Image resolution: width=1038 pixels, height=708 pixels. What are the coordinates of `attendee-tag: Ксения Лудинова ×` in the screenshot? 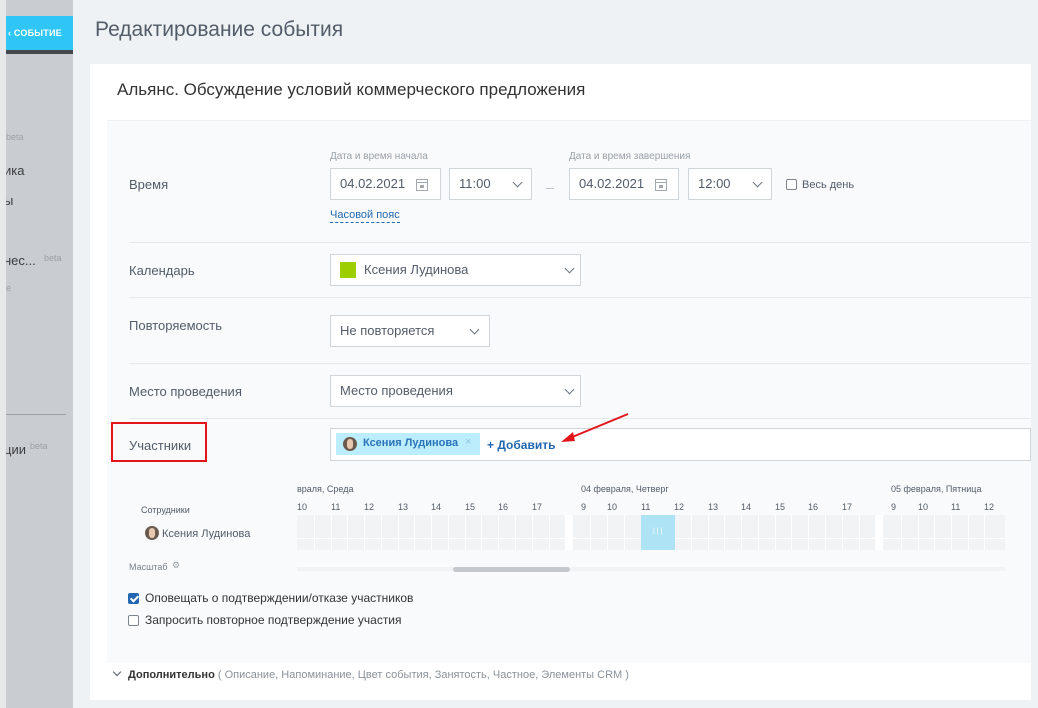 It's located at (408, 444).